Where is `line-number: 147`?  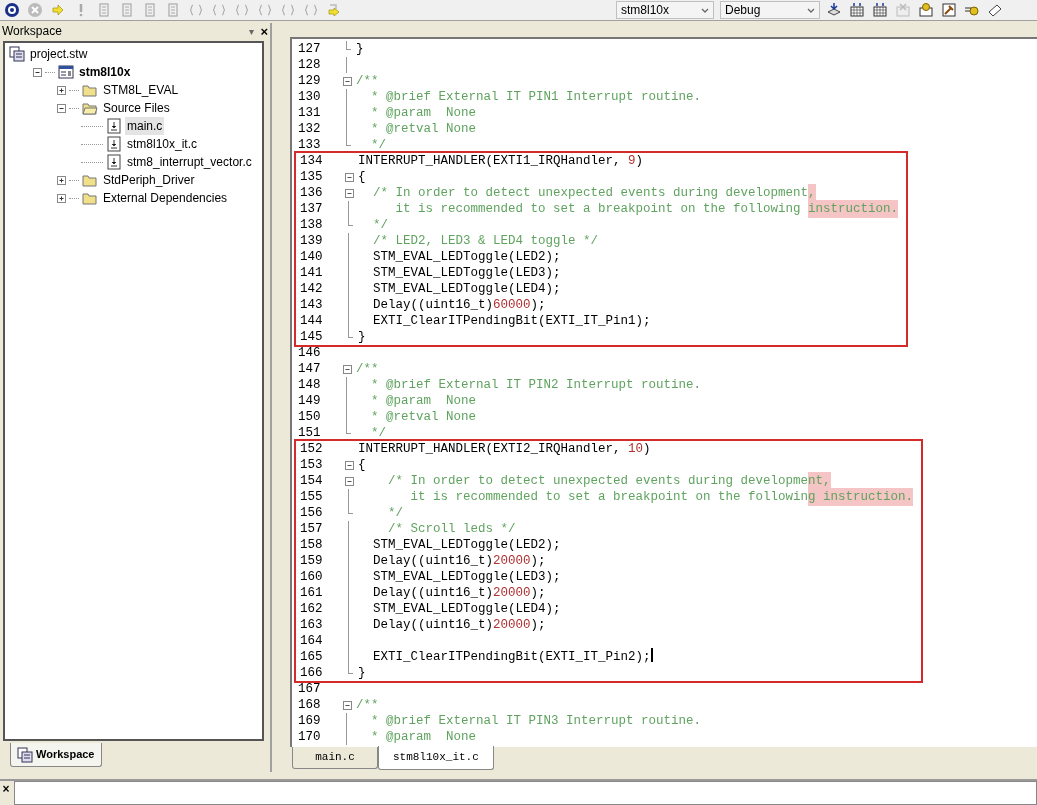 line-number: 147 is located at coordinates (309, 369).